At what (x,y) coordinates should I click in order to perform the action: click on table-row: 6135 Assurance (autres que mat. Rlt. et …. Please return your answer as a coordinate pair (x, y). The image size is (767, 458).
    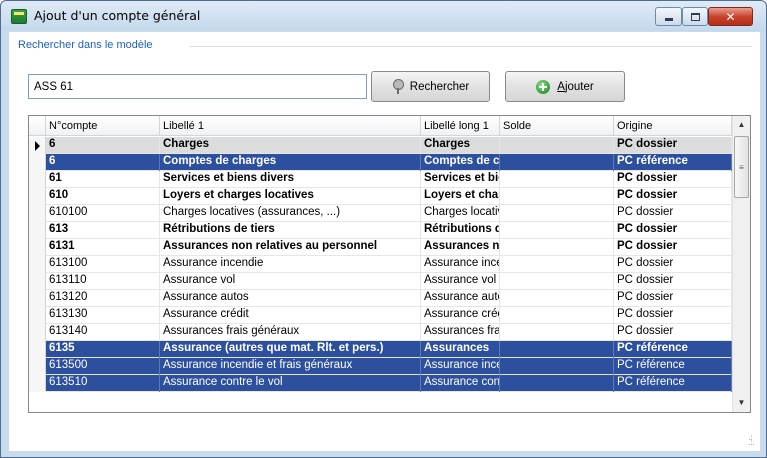
    Looking at the image, I should click on (380, 349).